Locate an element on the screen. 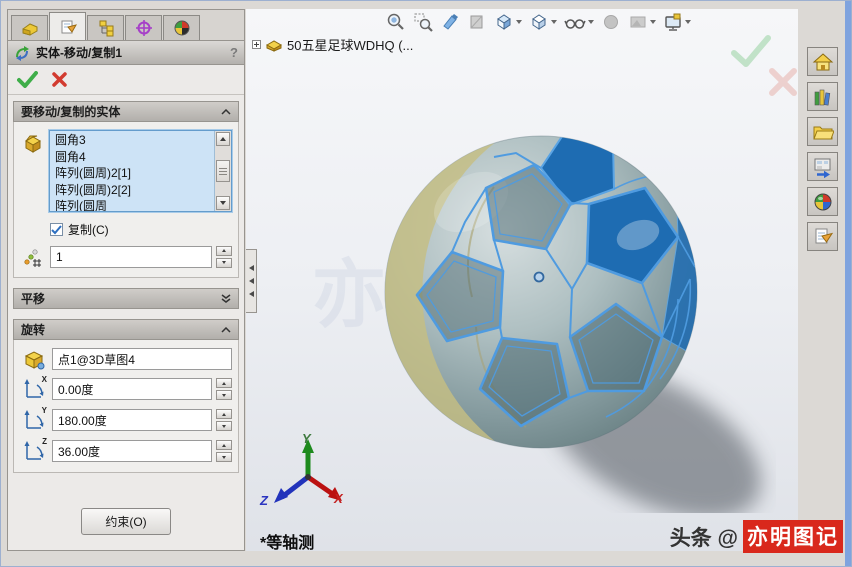 The width and height of the screenshot is (852, 567). view-settings-icon is located at coordinates (677, 22).